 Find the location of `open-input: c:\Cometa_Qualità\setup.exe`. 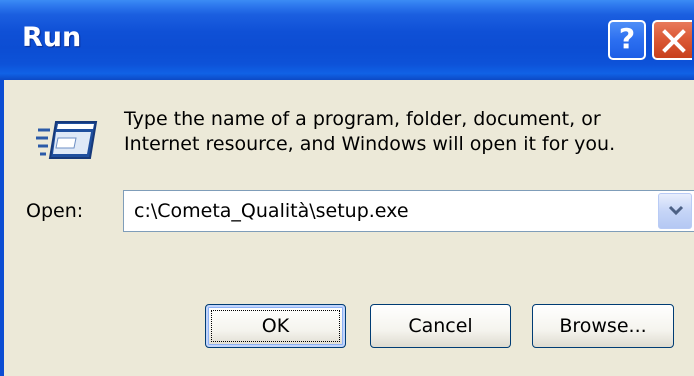

open-input: c:\Cometa_Qualità\setup.exe is located at coordinates (271, 211).